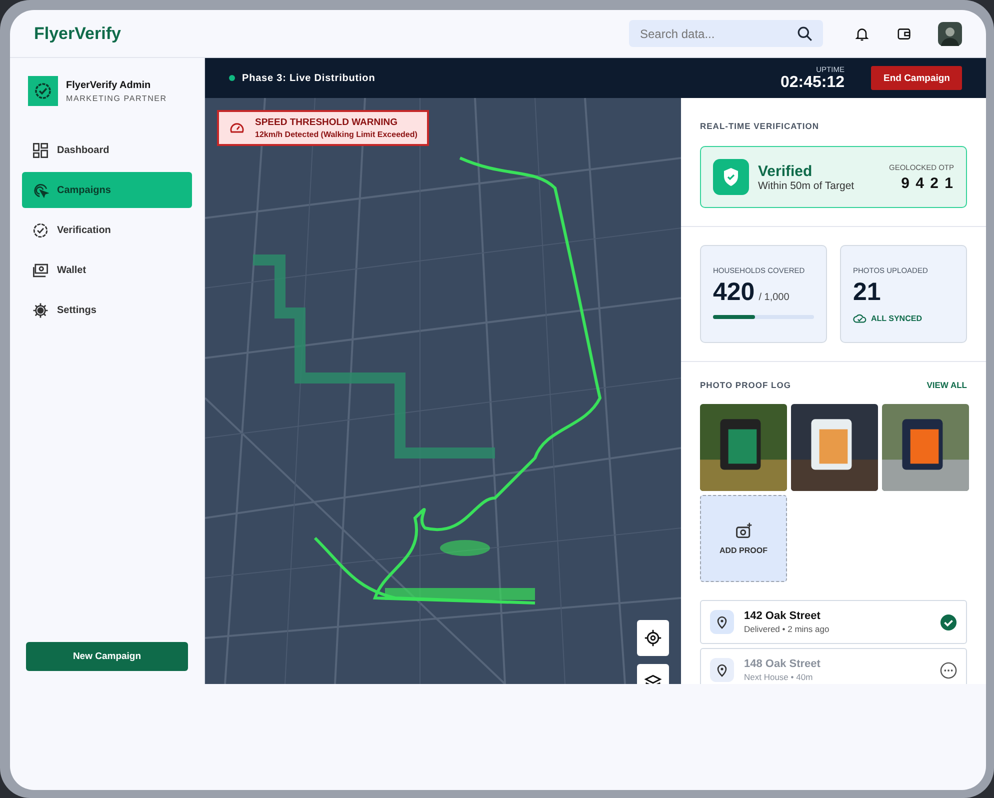  I want to click on profile-name: FlyerVerify Admin, so click(109, 85).